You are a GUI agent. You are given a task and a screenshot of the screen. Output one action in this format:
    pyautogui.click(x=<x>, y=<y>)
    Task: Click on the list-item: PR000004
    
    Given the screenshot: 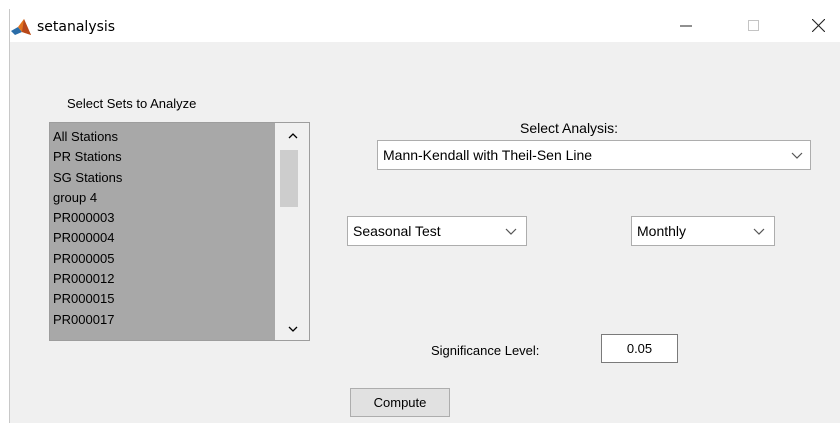 What is the action you would take?
    pyautogui.click(x=162, y=238)
    